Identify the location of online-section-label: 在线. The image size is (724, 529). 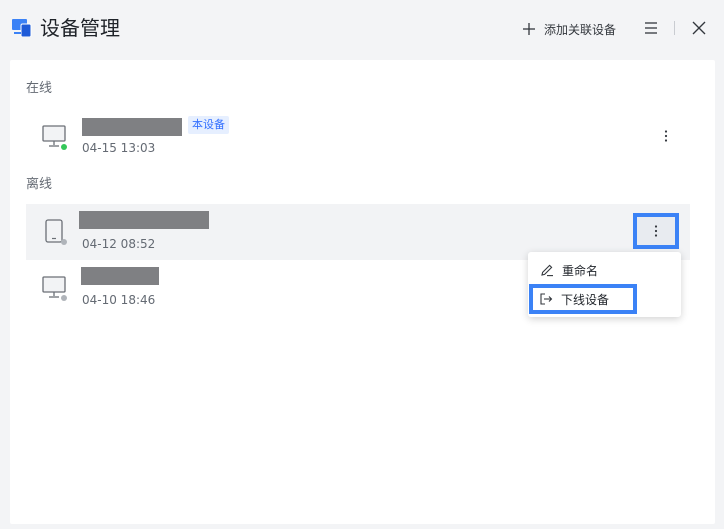
(39, 88).